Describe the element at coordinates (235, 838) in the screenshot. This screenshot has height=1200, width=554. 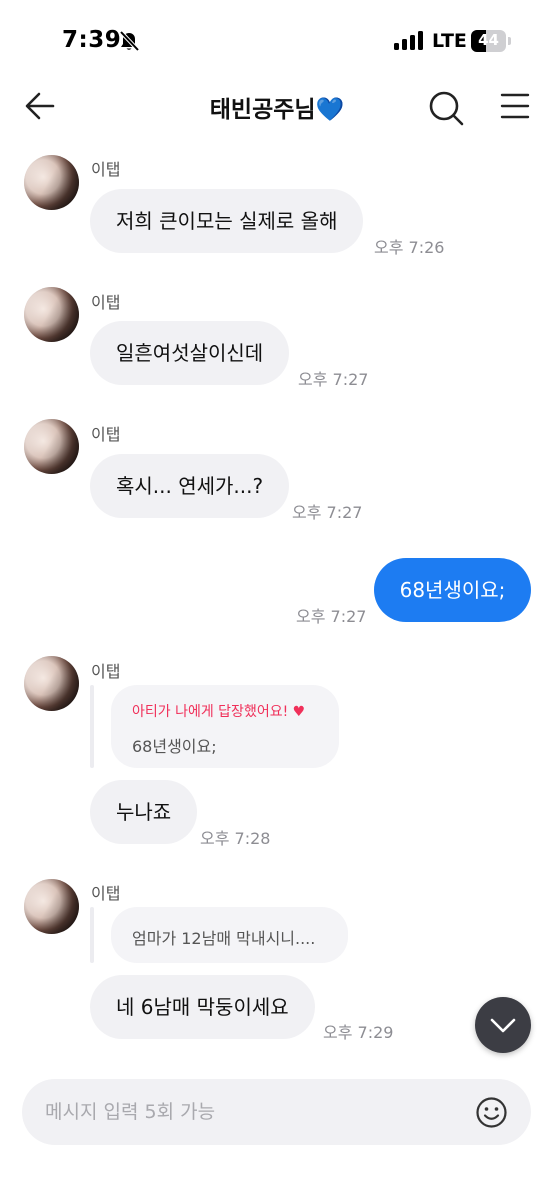
I see `message-time: 오후 7:28` at that location.